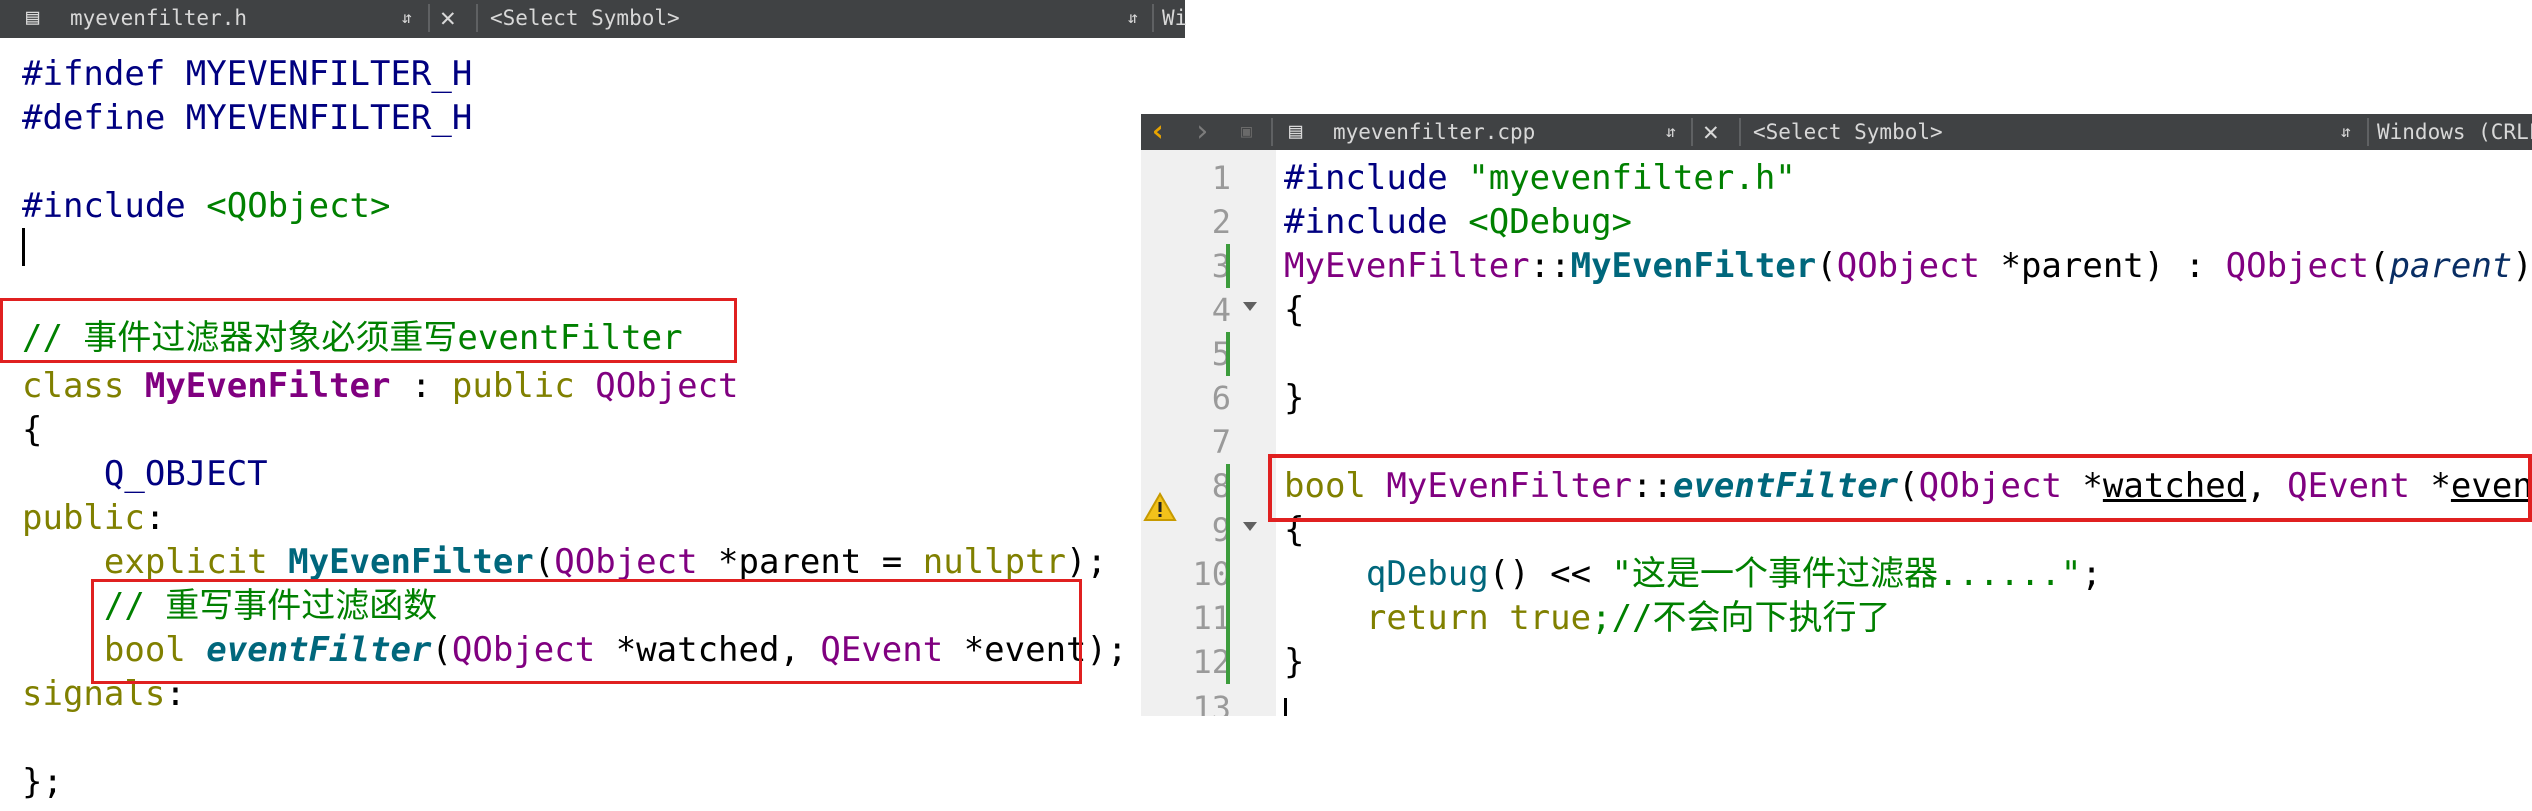 The height and width of the screenshot is (811, 2532). Describe the element at coordinates (1221, 442) in the screenshot. I see `line-number: 7` at that location.